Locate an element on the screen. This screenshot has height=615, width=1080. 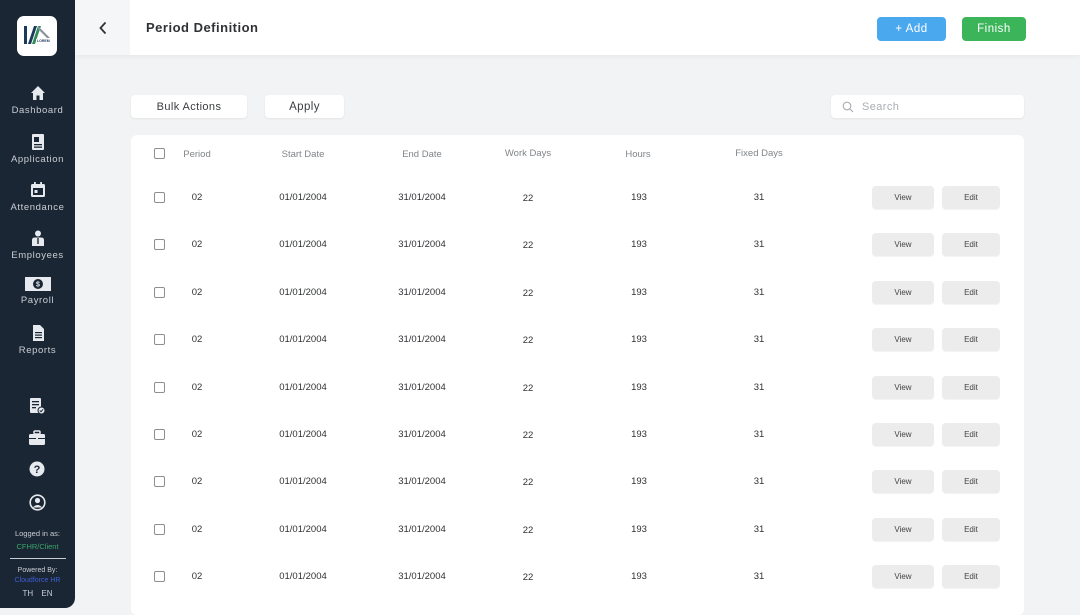
sidebar-item-label: Application is located at coordinates (37, 159).